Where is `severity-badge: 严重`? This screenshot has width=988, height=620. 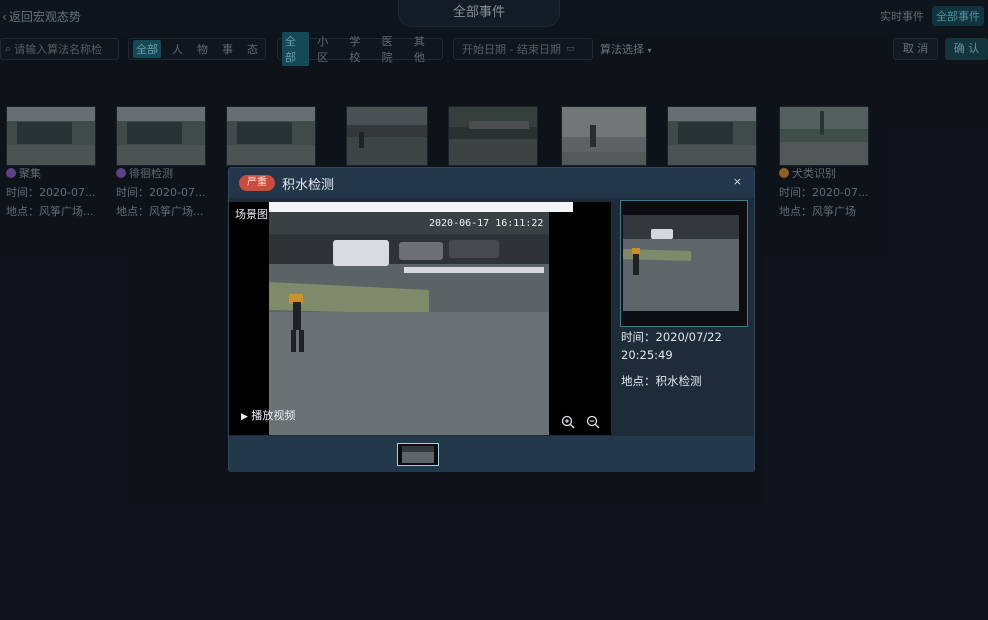 severity-badge: 严重 is located at coordinates (257, 183).